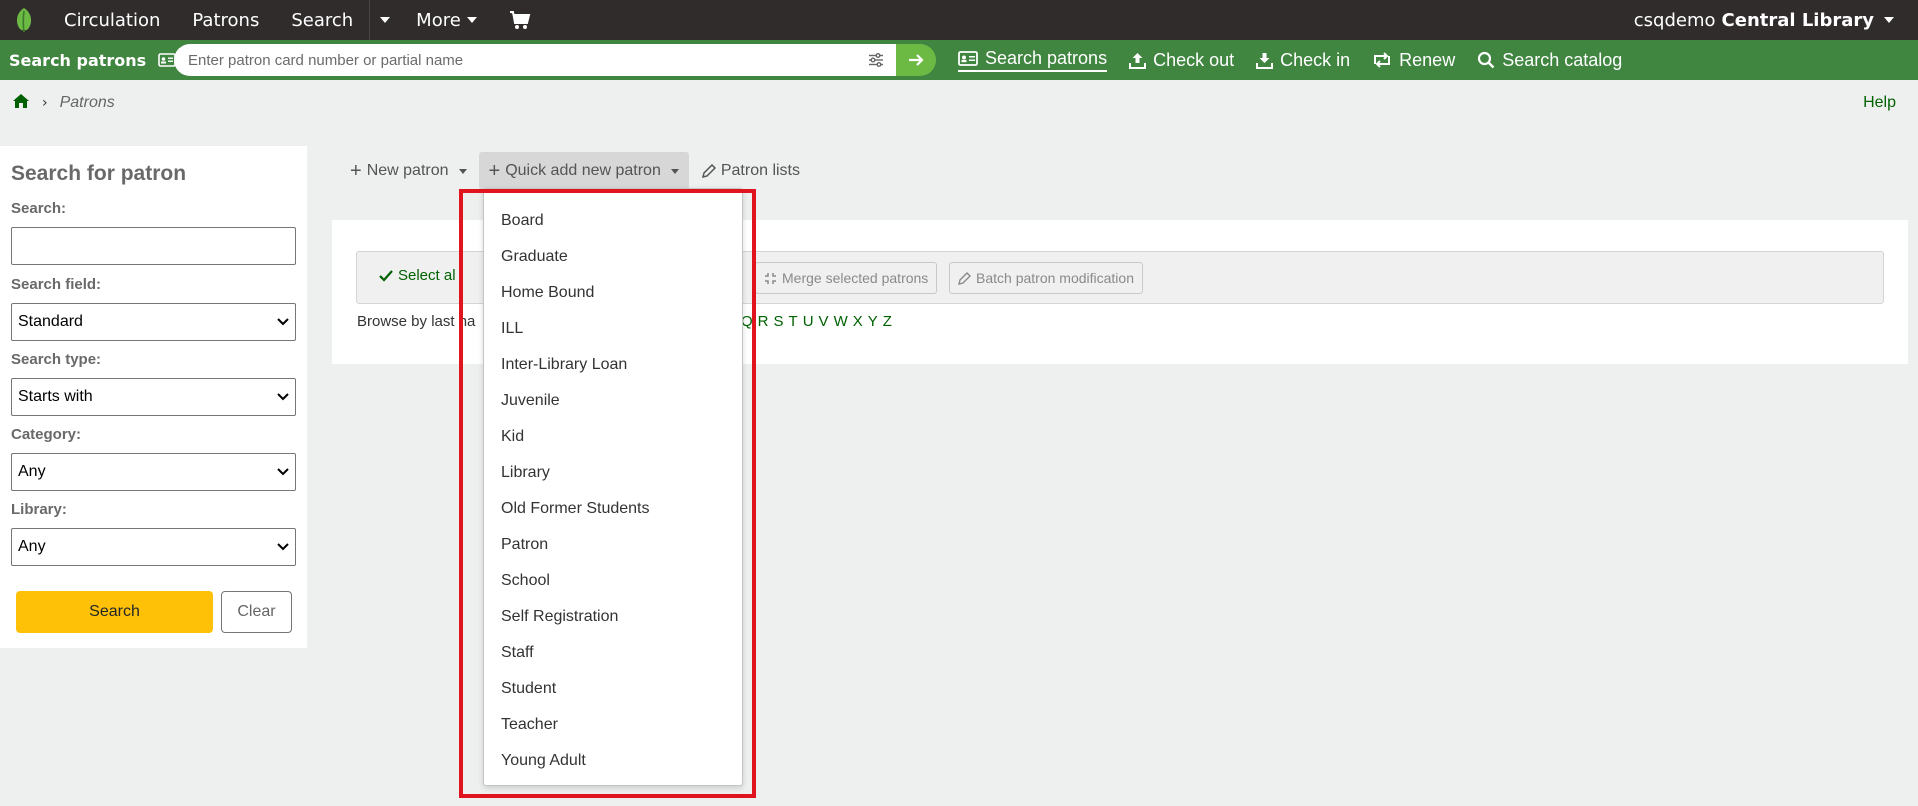  Describe the element at coordinates (520, 20) in the screenshot. I see `cart-icon` at that location.